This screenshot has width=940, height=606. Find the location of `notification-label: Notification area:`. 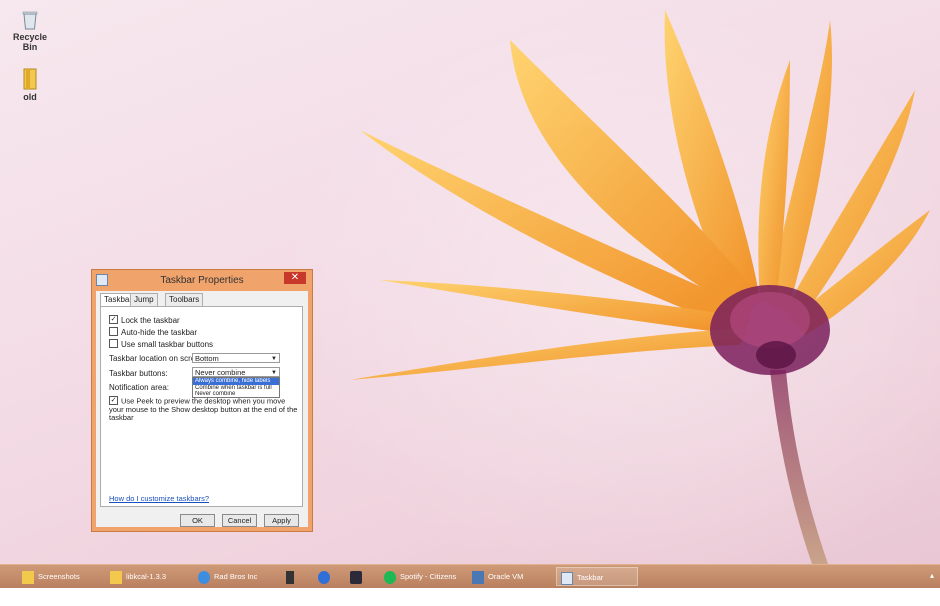

notification-label: Notification area: is located at coordinates (139, 387).